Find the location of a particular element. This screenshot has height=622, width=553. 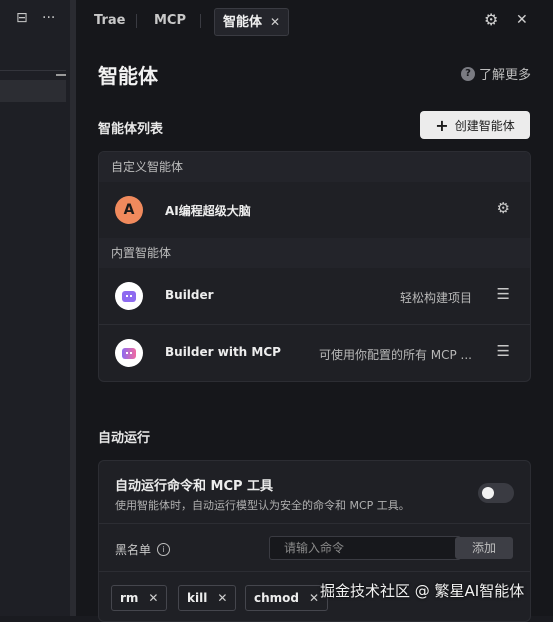

tab-agents-label: 智能体 is located at coordinates (243, 22).